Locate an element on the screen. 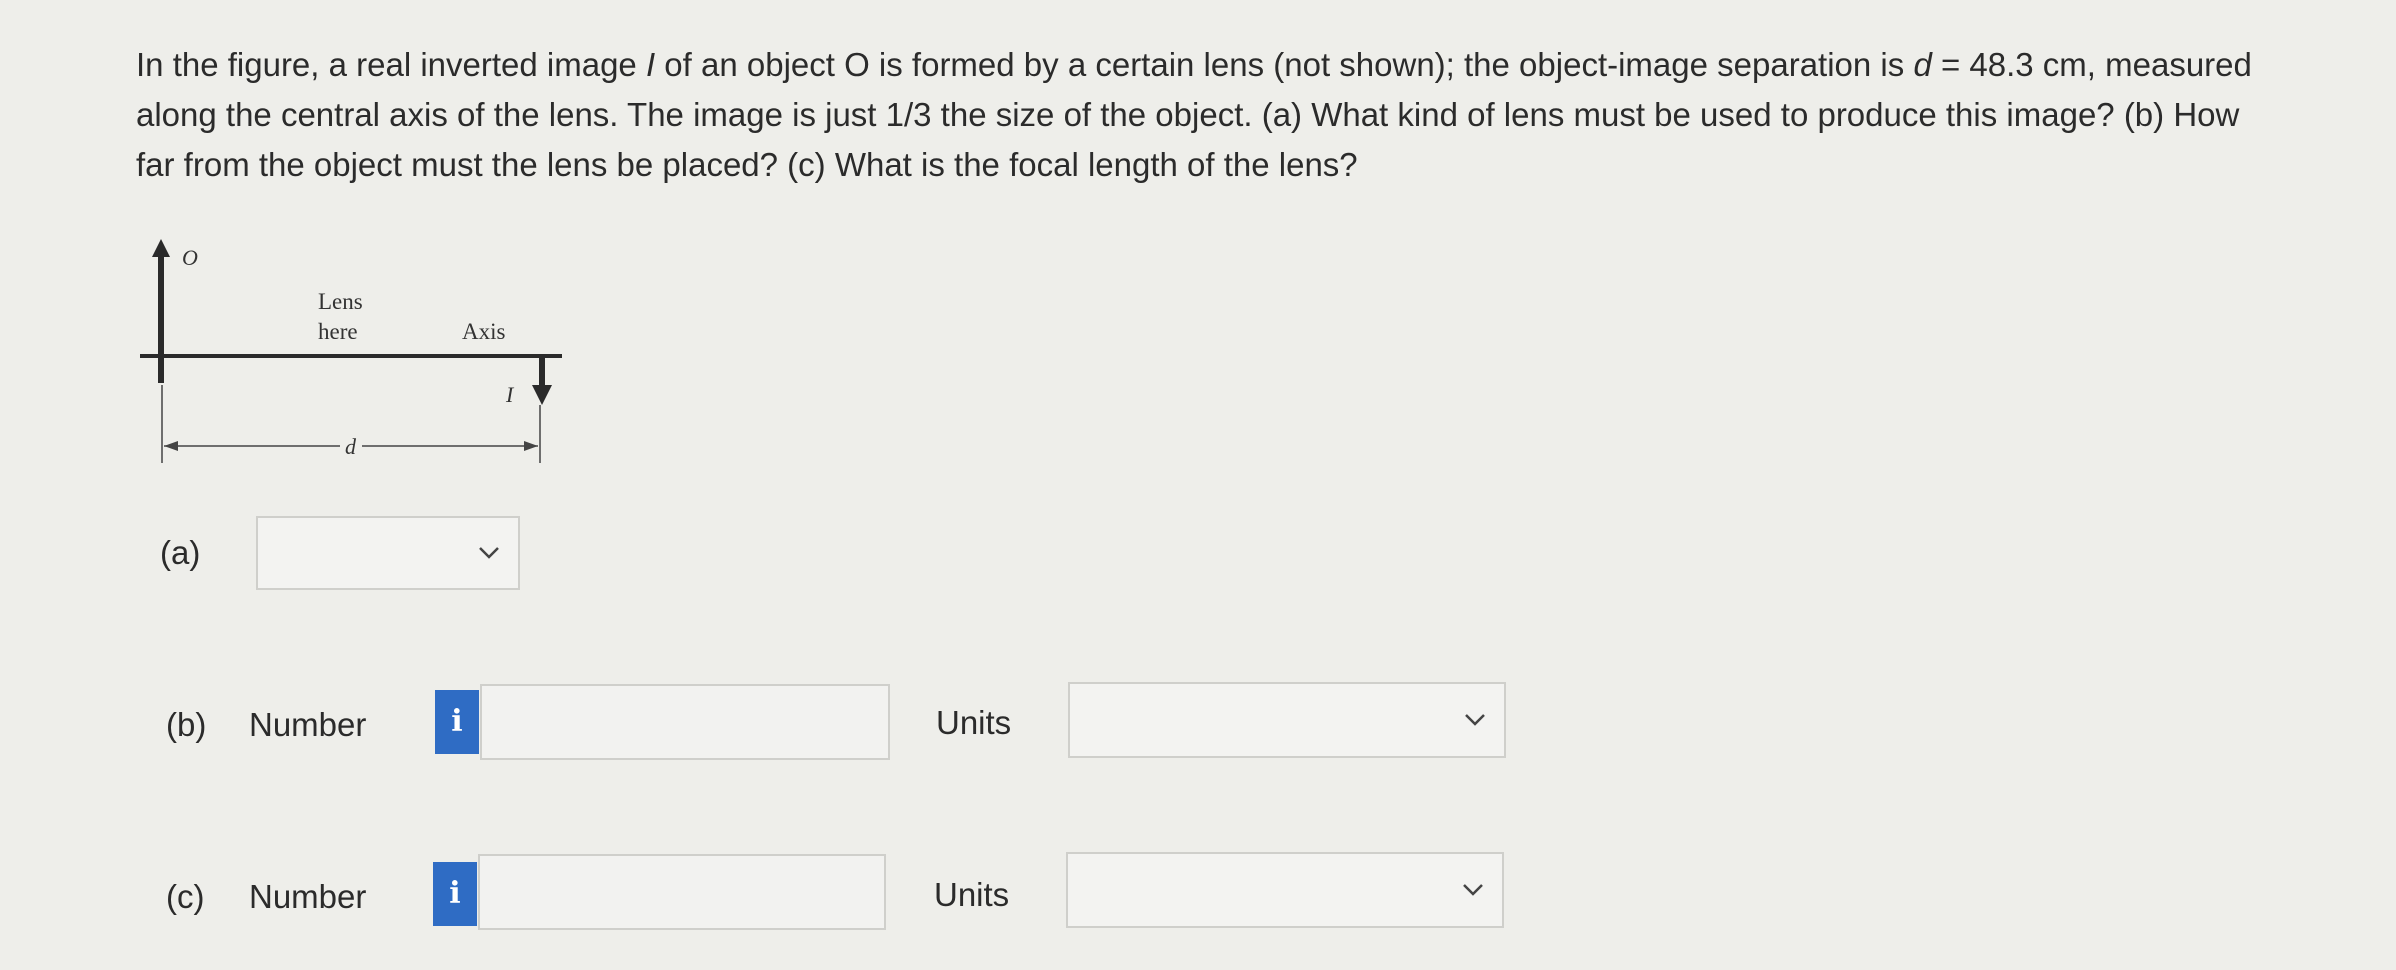 This screenshot has width=2396, height=970. part-b-info-button: i is located at coordinates (457, 722).